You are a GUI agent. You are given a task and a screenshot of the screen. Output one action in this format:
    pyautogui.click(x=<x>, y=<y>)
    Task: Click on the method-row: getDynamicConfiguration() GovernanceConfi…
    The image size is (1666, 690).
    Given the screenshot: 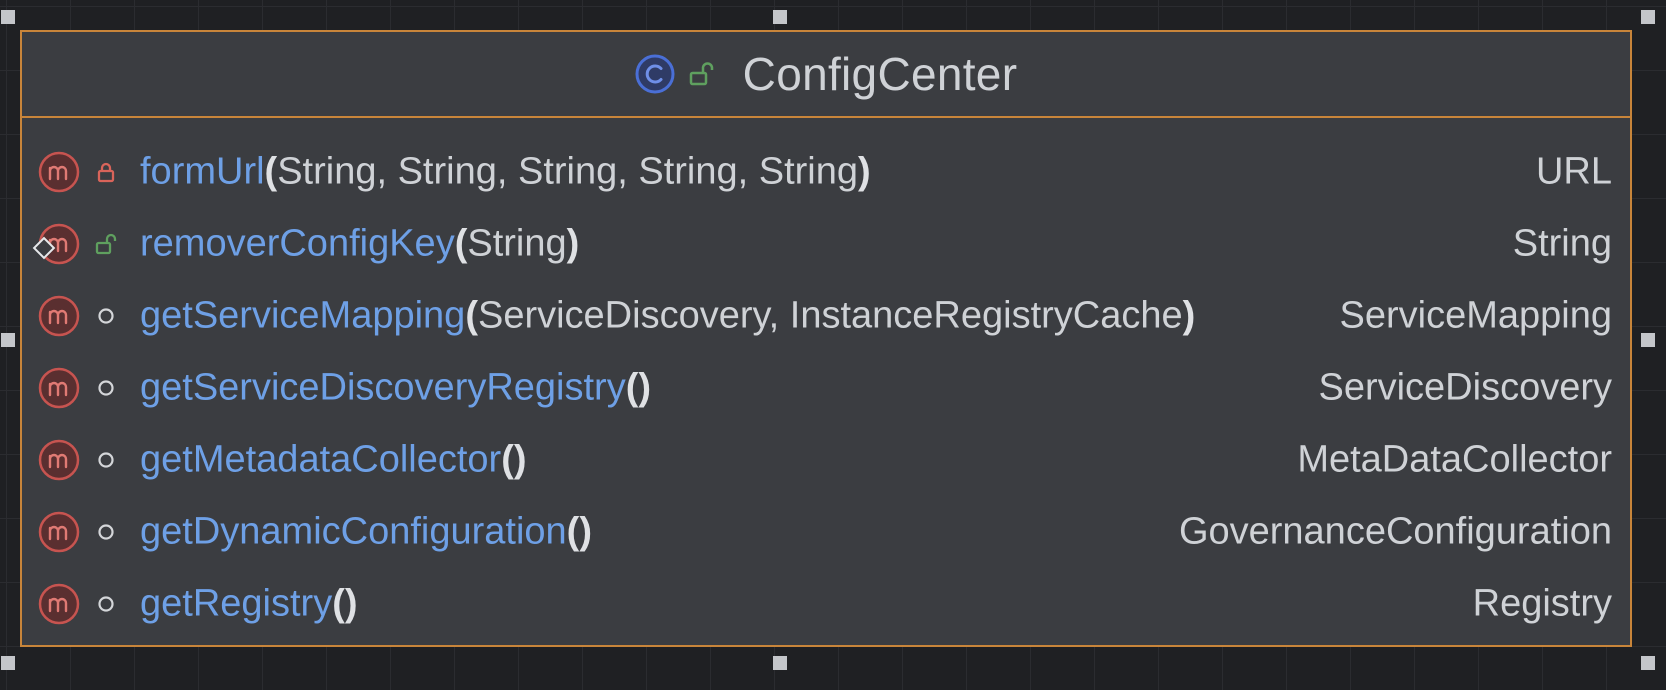 What is the action you would take?
    pyautogui.click(x=826, y=532)
    